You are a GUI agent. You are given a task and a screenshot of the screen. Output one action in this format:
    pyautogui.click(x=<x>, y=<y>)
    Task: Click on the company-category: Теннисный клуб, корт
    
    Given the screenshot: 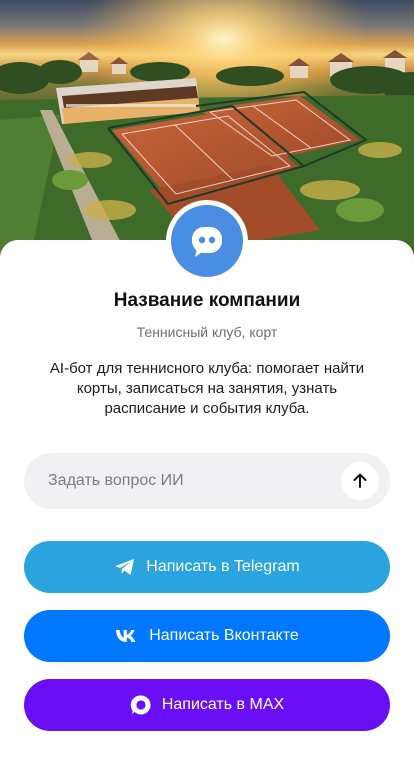 What is the action you would take?
    pyautogui.click(x=207, y=332)
    